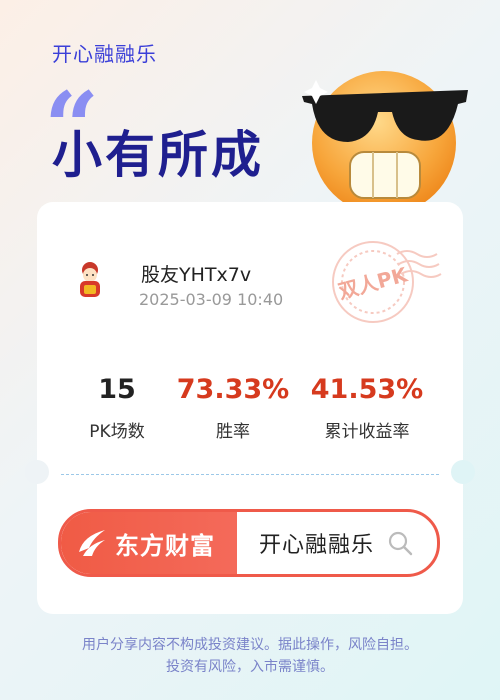 This screenshot has height=700, width=500. I want to click on card-notch-right, so click(463, 472).